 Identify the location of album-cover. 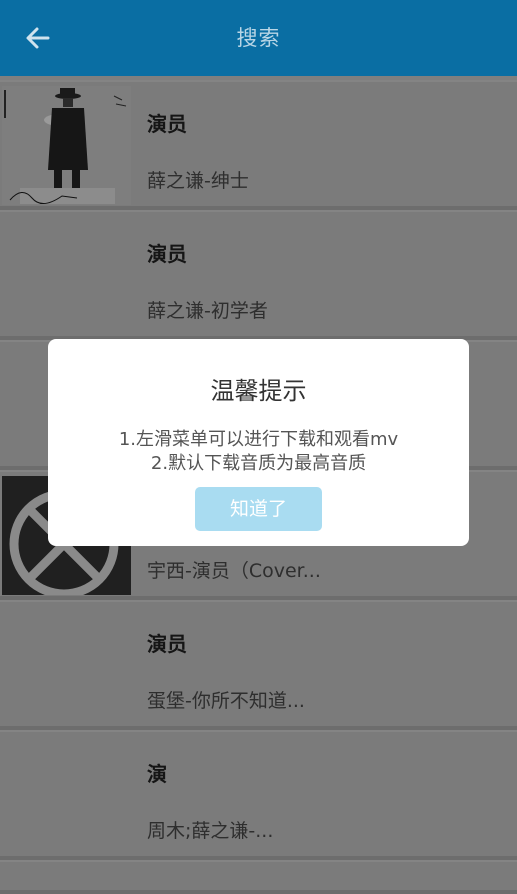
(66, 145).